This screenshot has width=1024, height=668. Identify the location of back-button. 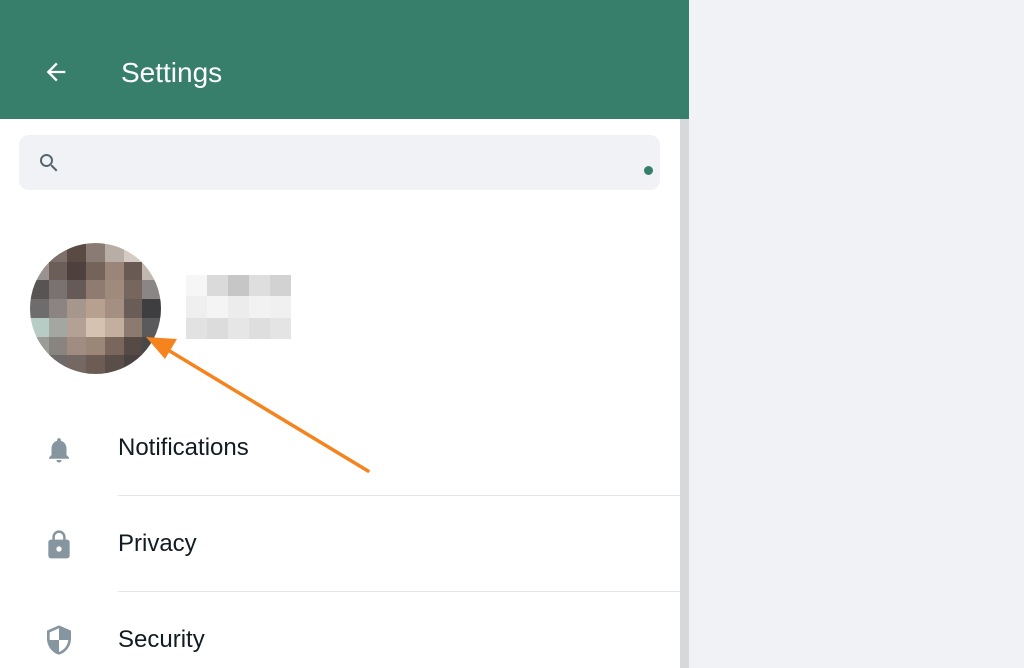
(56, 72).